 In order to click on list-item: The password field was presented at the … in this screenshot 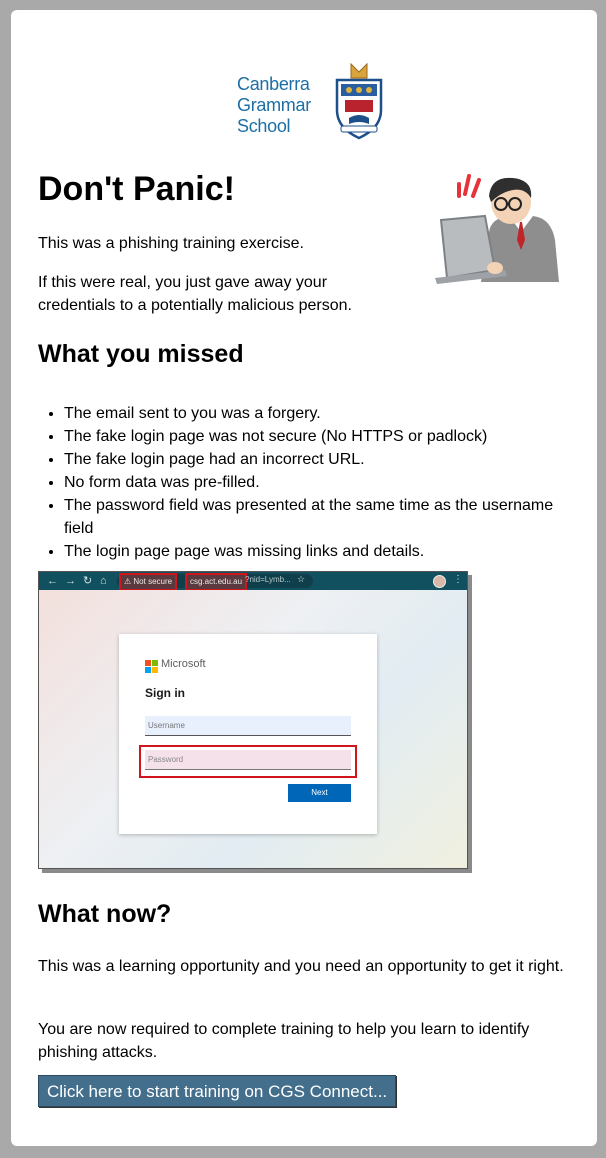, I will do `click(314, 517)`.